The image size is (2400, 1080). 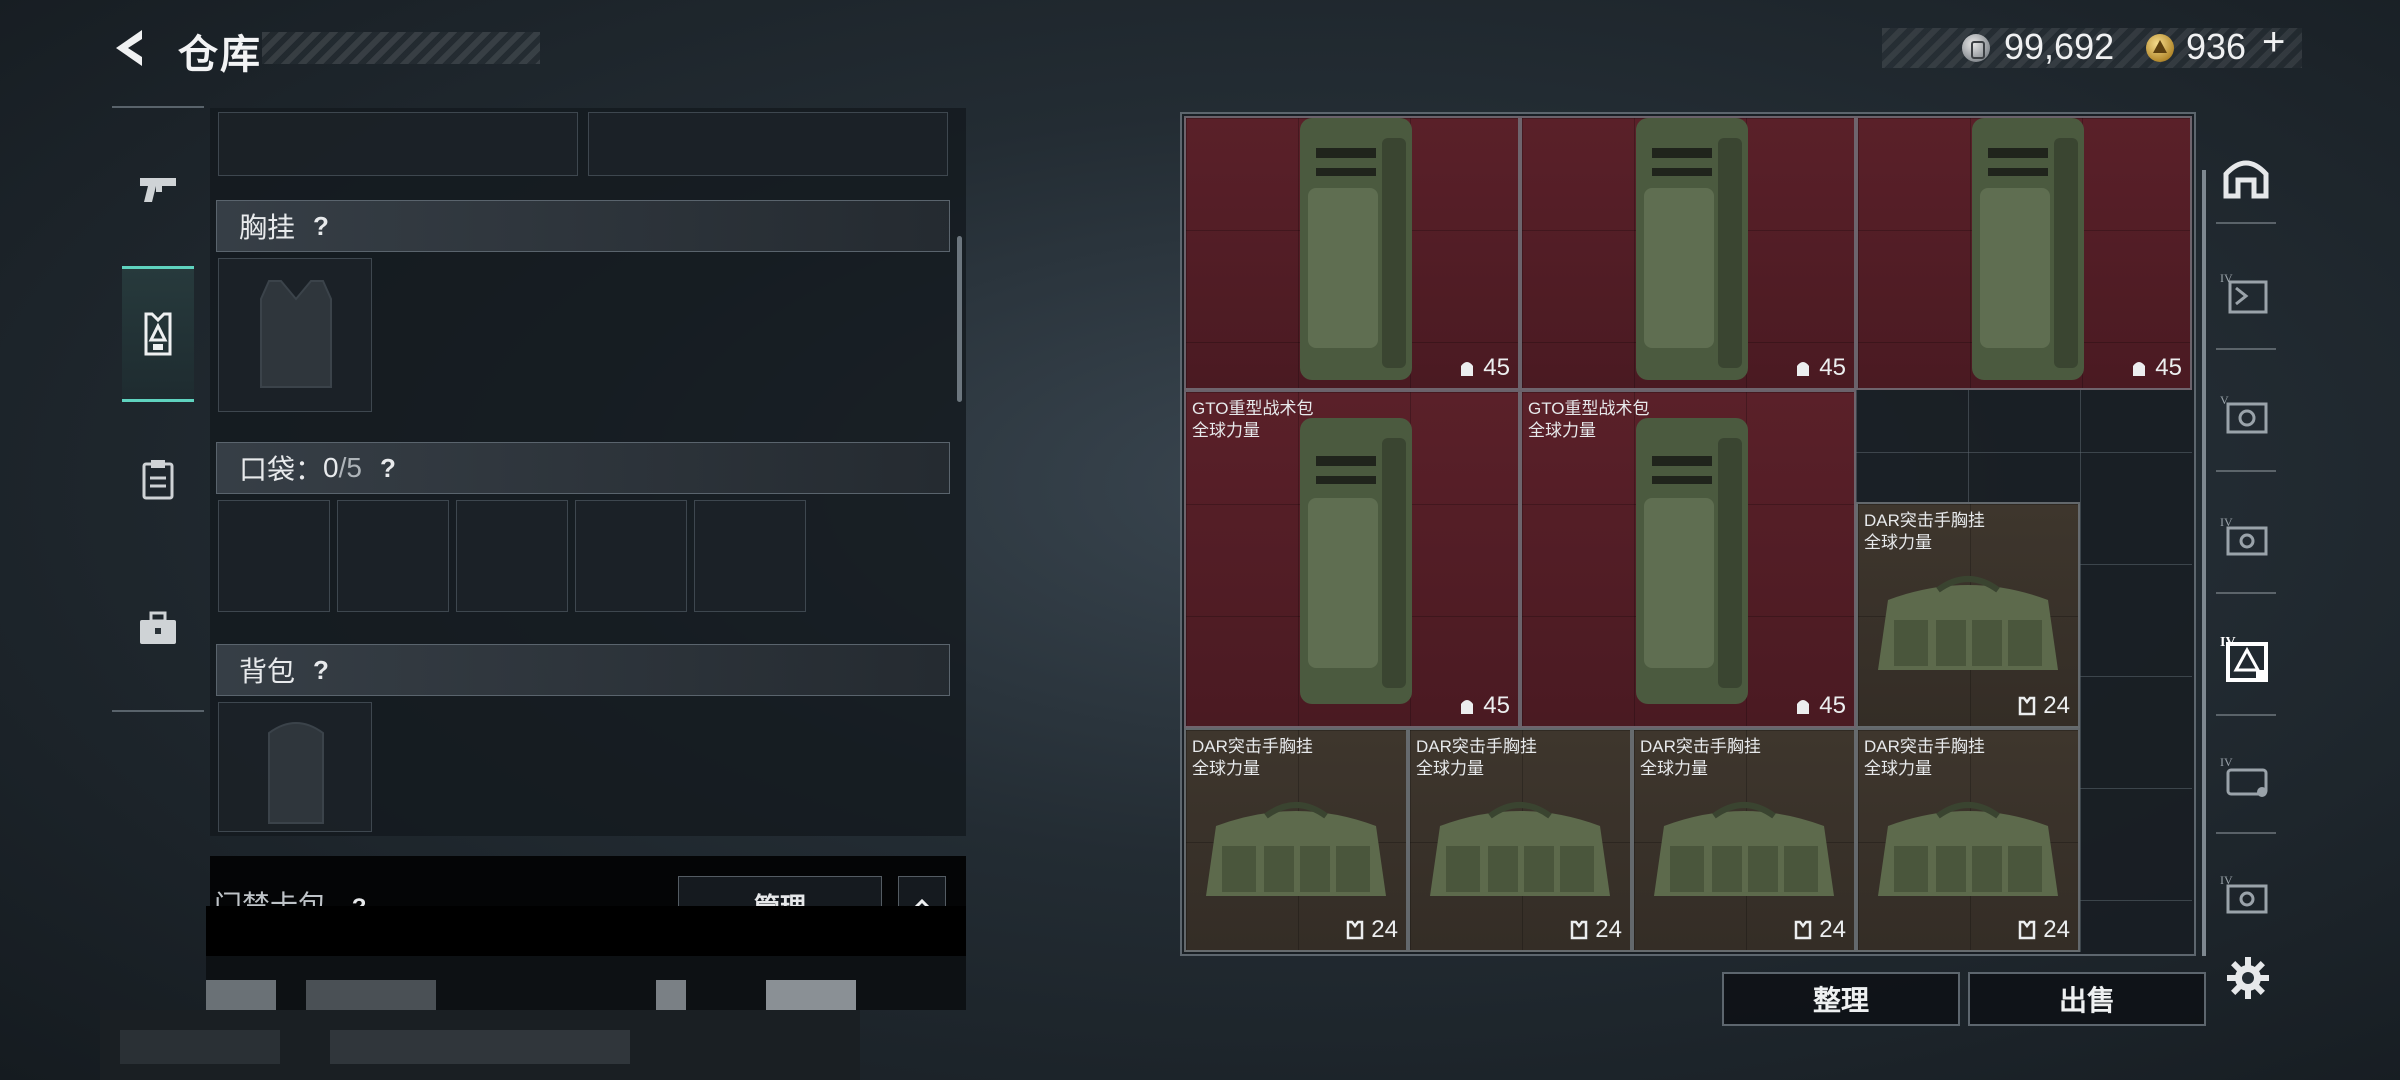 I want to click on svg-text: IV, so click(x=2226, y=762).